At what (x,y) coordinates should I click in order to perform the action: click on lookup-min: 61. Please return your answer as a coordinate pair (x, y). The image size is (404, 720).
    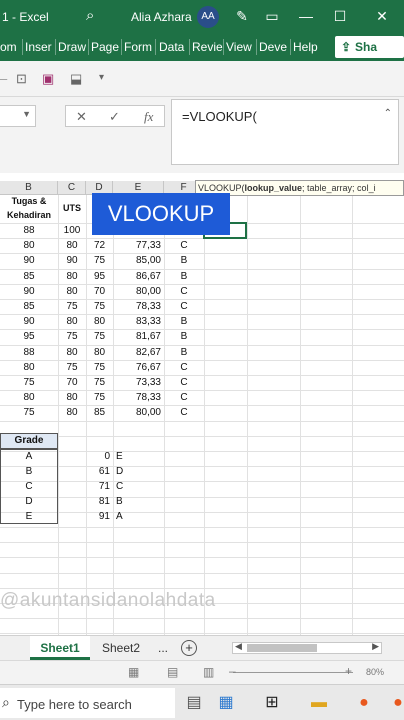
    Looking at the image, I should click on (99, 471).